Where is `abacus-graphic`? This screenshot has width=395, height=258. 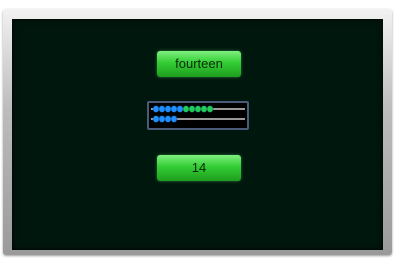
abacus-graphic is located at coordinates (198, 114).